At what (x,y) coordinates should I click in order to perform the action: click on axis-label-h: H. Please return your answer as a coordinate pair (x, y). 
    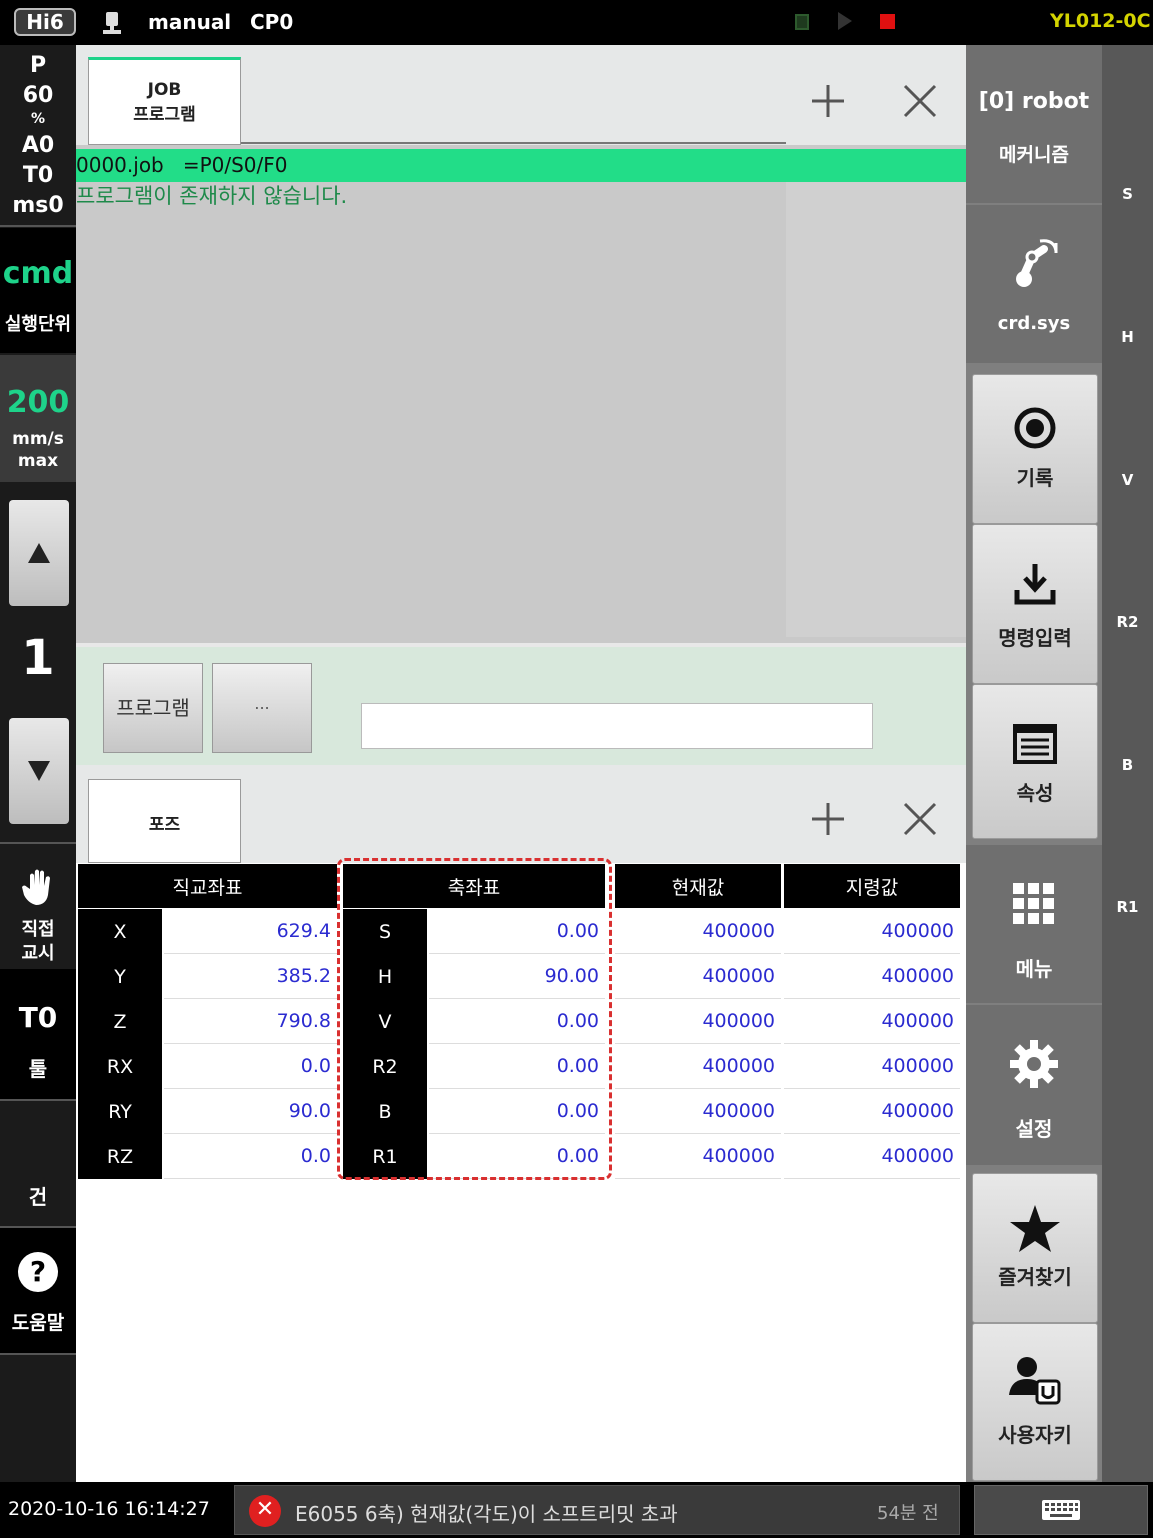
    Looking at the image, I should click on (1127, 337).